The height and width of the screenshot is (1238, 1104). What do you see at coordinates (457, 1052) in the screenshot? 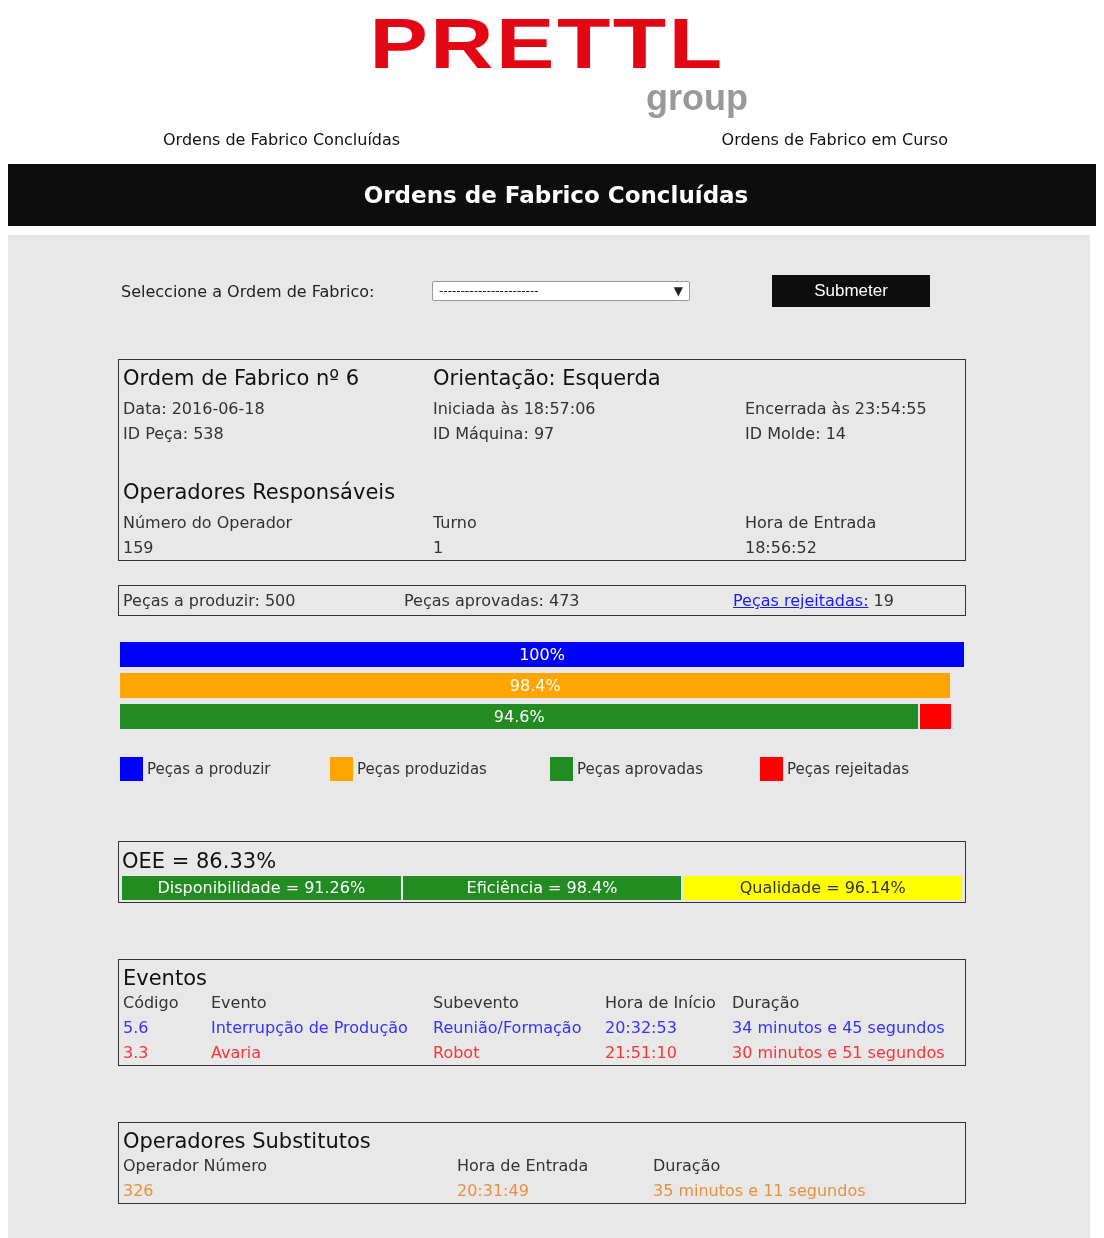
I see `table-cell-text: Robot` at bounding box center [457, 1052].